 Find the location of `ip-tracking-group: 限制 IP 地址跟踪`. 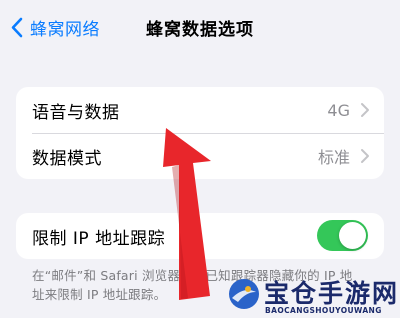

ip-tracking-group: 限制 IP 地址跟踪 is located at coordinates (200, 236).